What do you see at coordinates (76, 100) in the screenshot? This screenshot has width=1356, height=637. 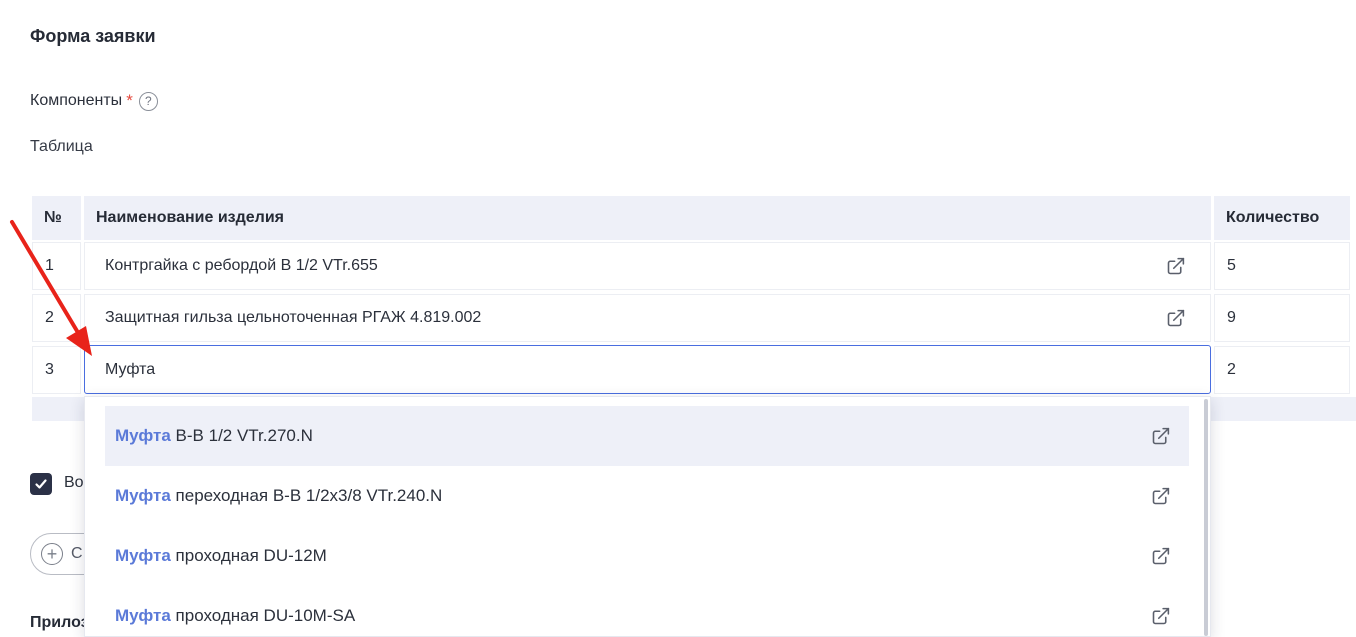 I see `components-label-text: Компоненты` at bounding box center [76, 100].